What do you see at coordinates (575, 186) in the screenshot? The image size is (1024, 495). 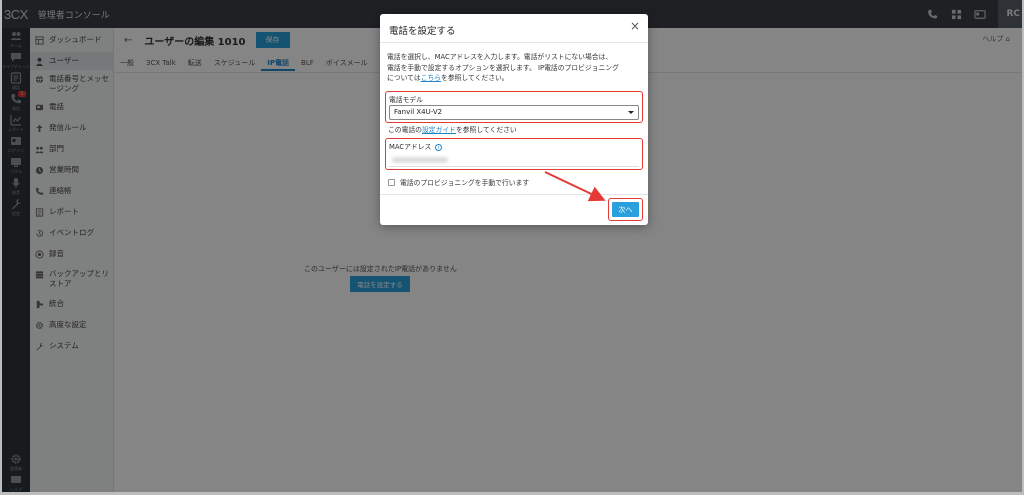 I see `annotation-arrow` at bounding box center [575, 186].